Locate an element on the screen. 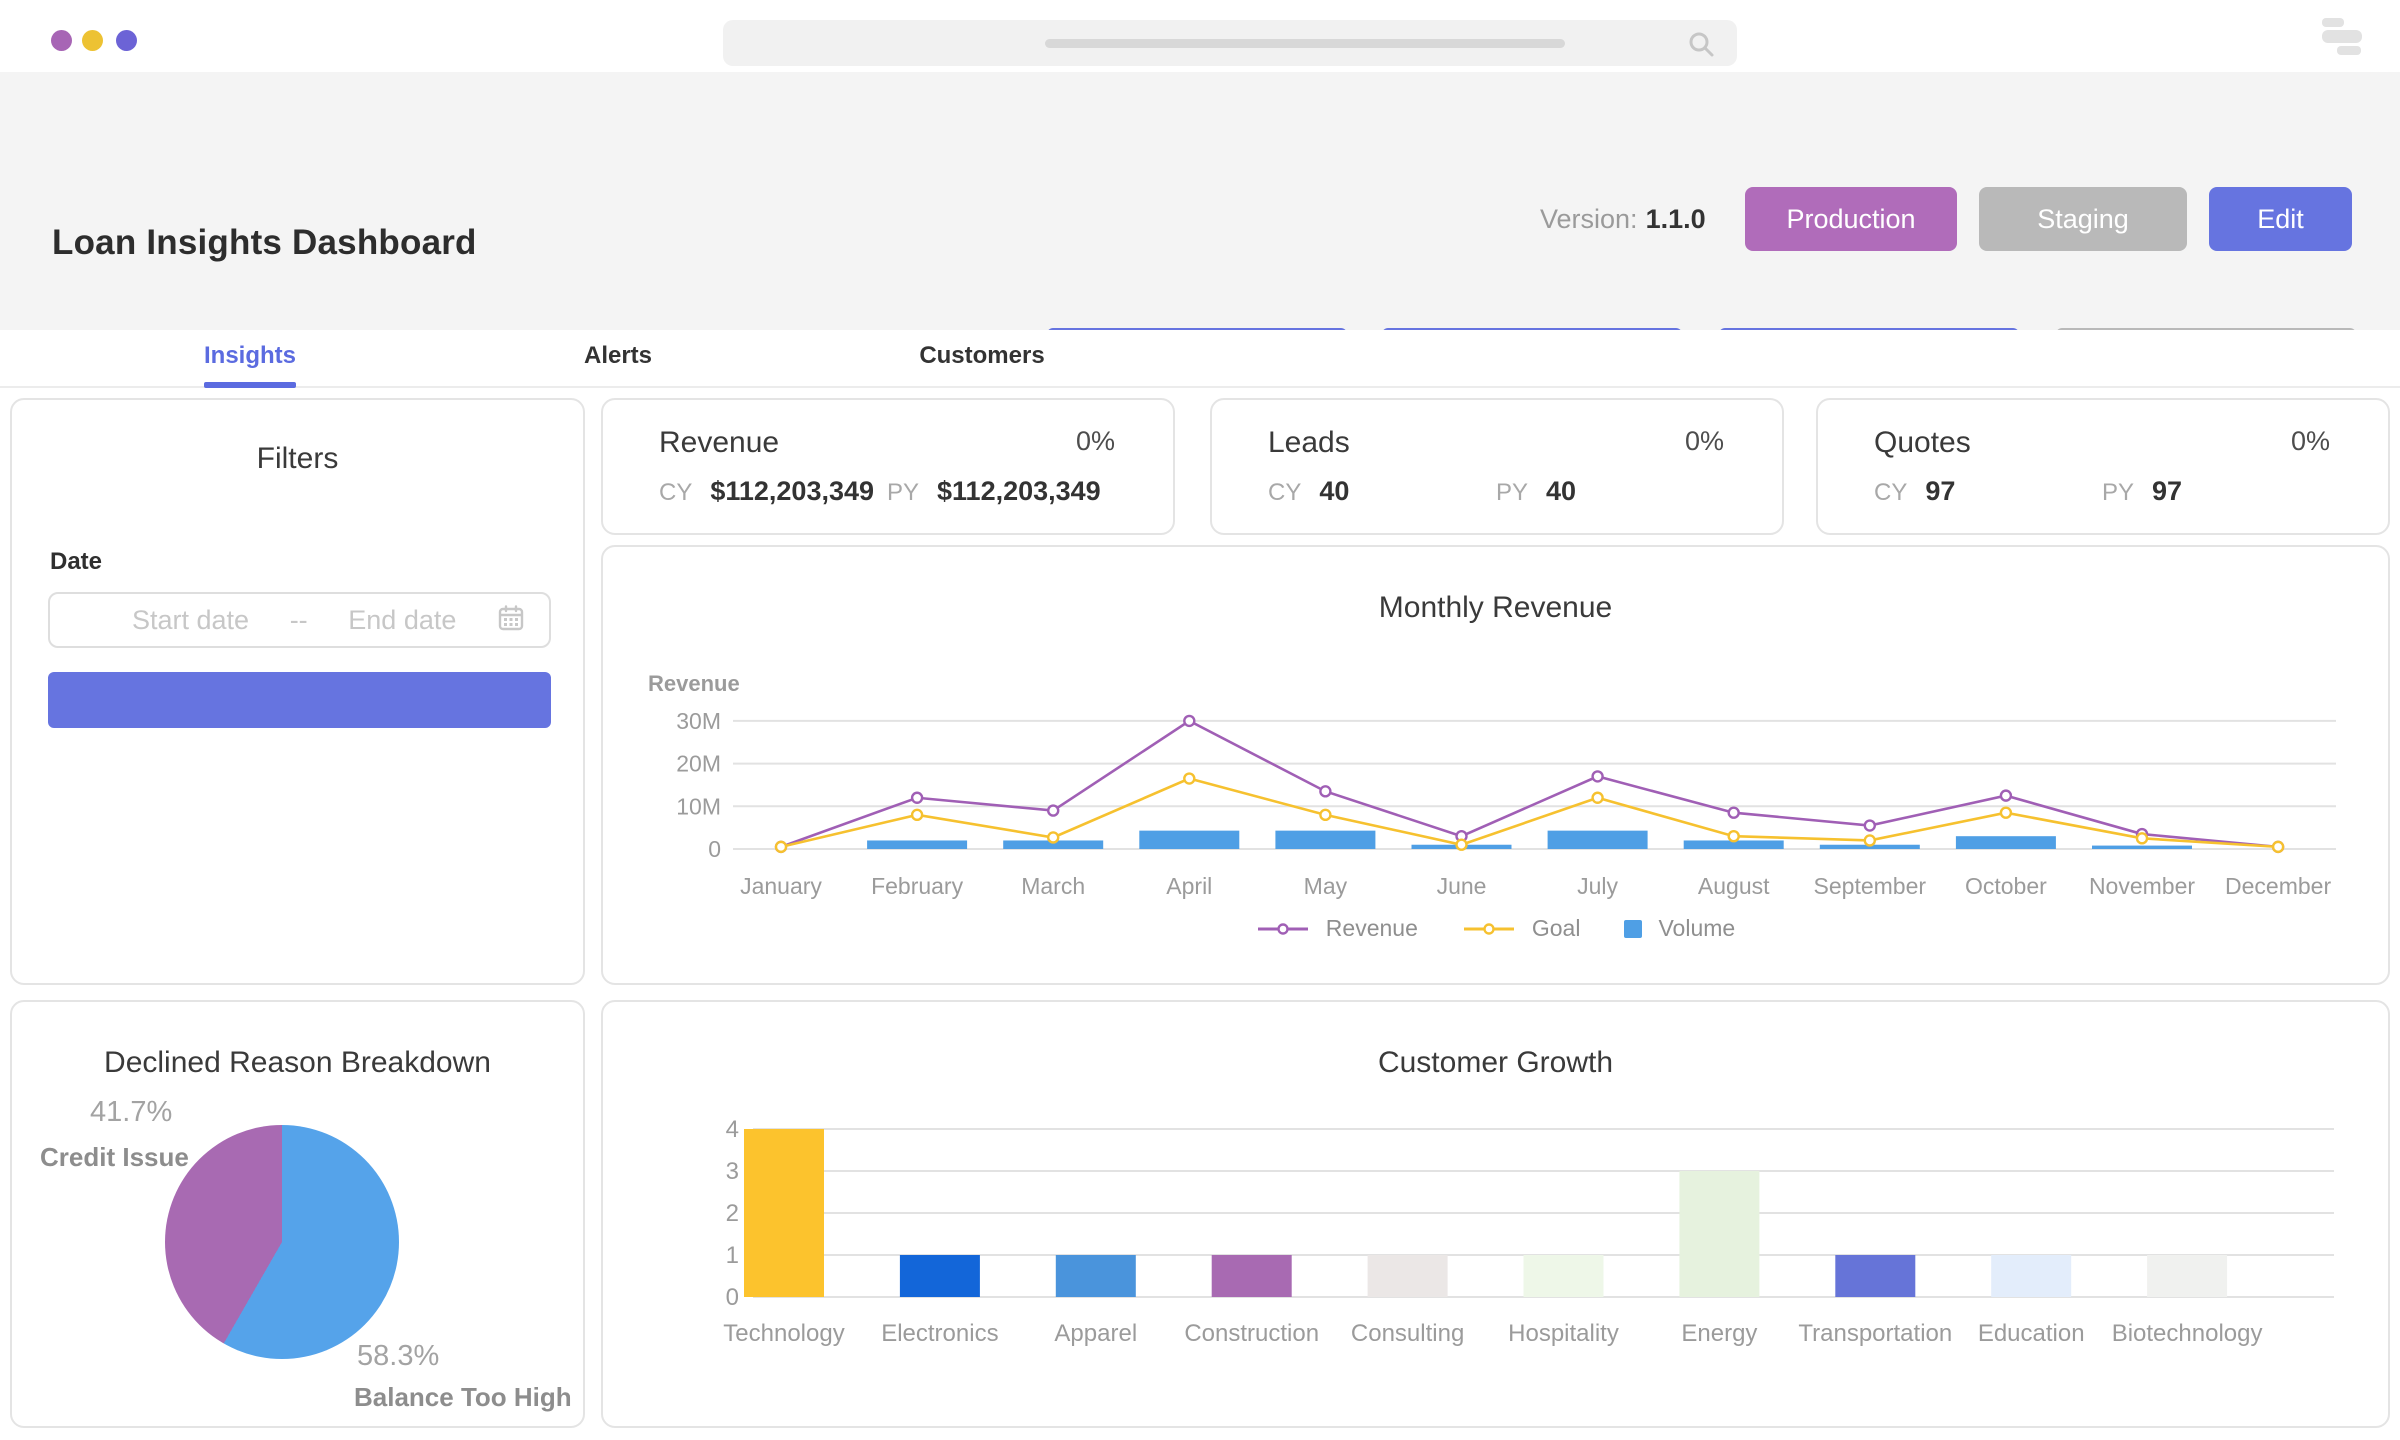 The image size is (2400, 1440). x-tick-label: August is located at coordinates (1734, 886).